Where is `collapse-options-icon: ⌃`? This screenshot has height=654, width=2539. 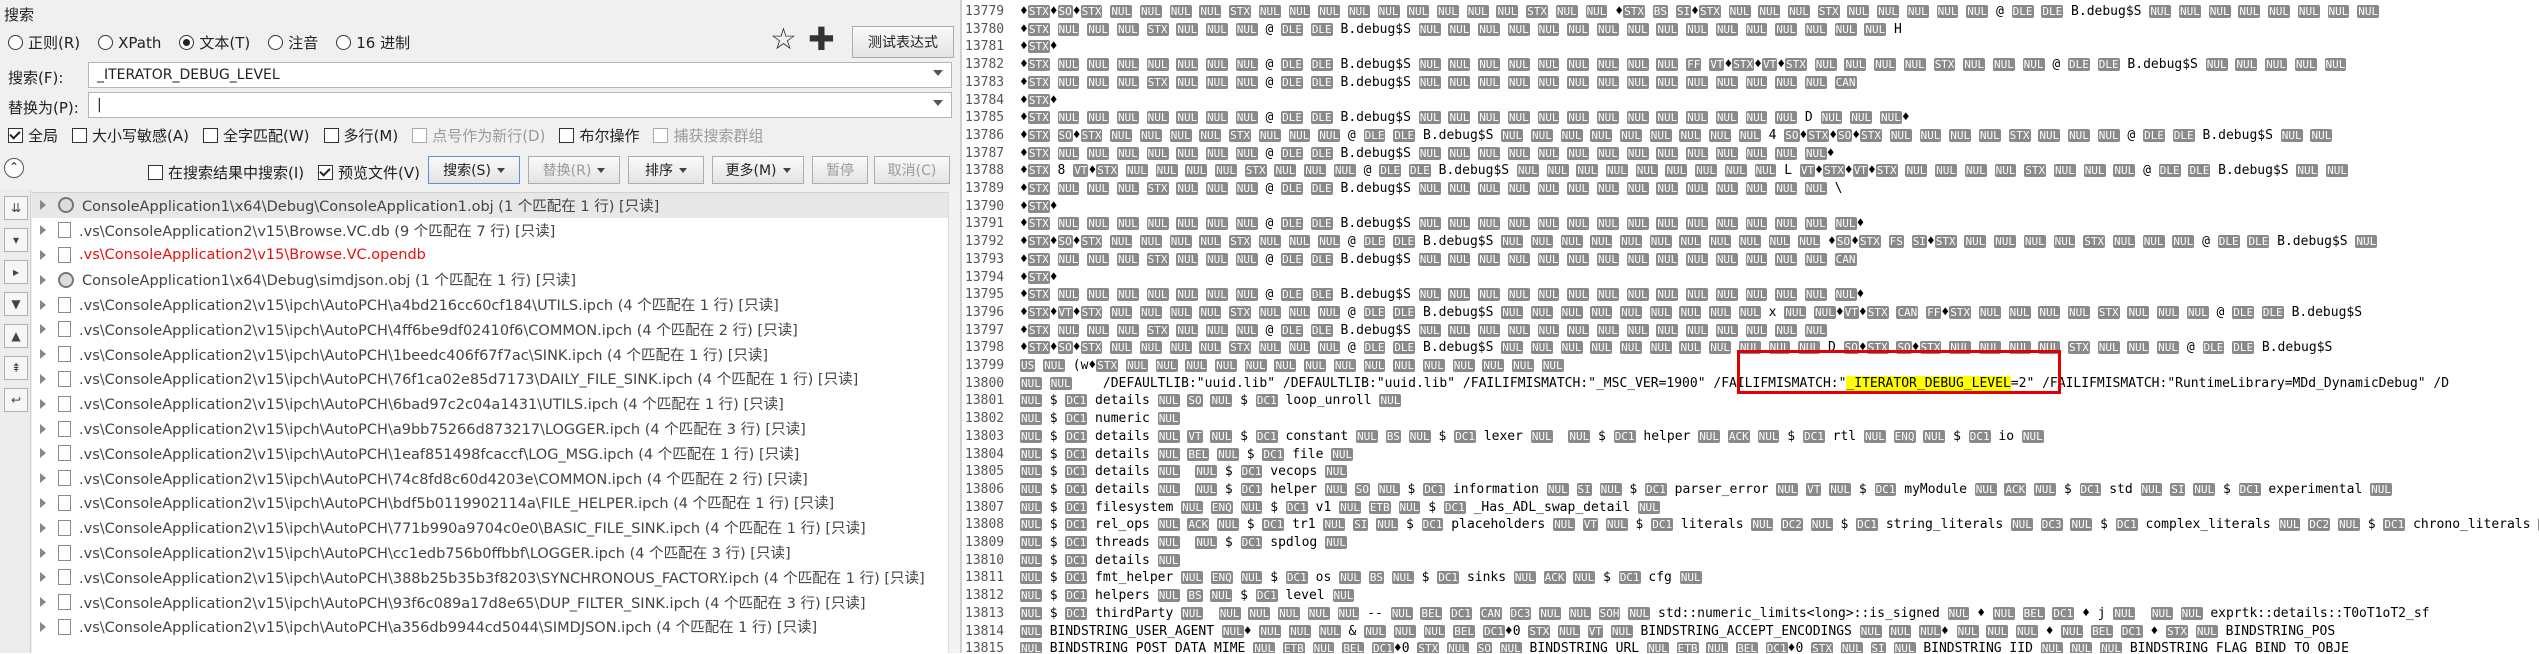
collapse-options-icon: ⌃ is located at coordinates (14, 168).